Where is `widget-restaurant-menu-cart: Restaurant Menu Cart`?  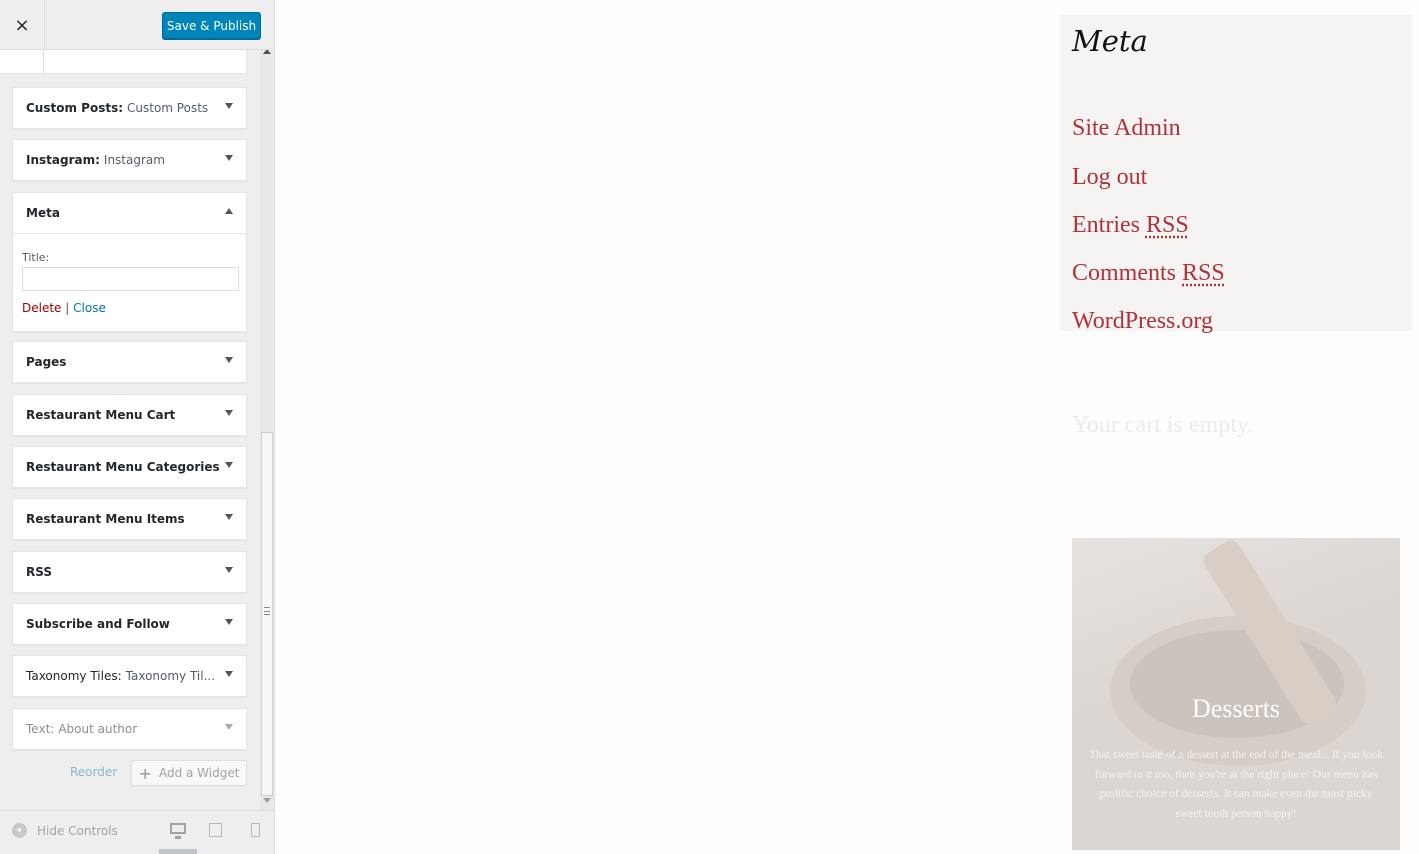
widget-restaurant-menu-cart: Restaurant Menu Cart is located at coordinates (129, 415).